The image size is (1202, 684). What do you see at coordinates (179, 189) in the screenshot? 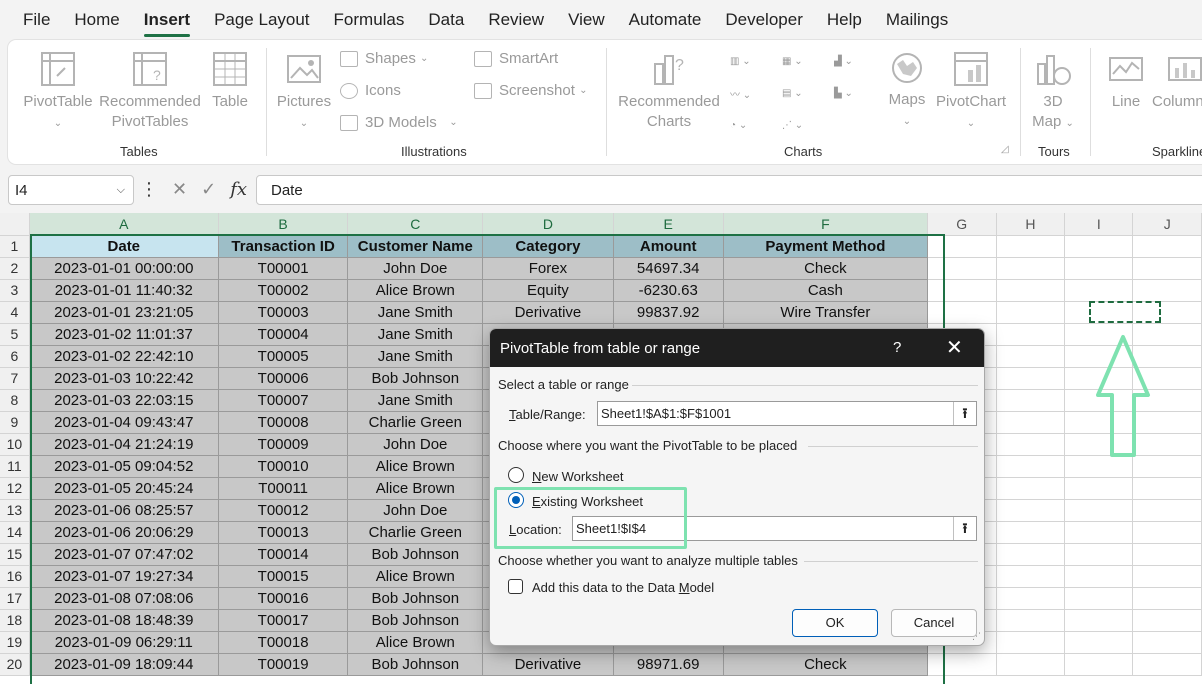
I see `cancel-icon: ✕` at bounding box center [179, 189].